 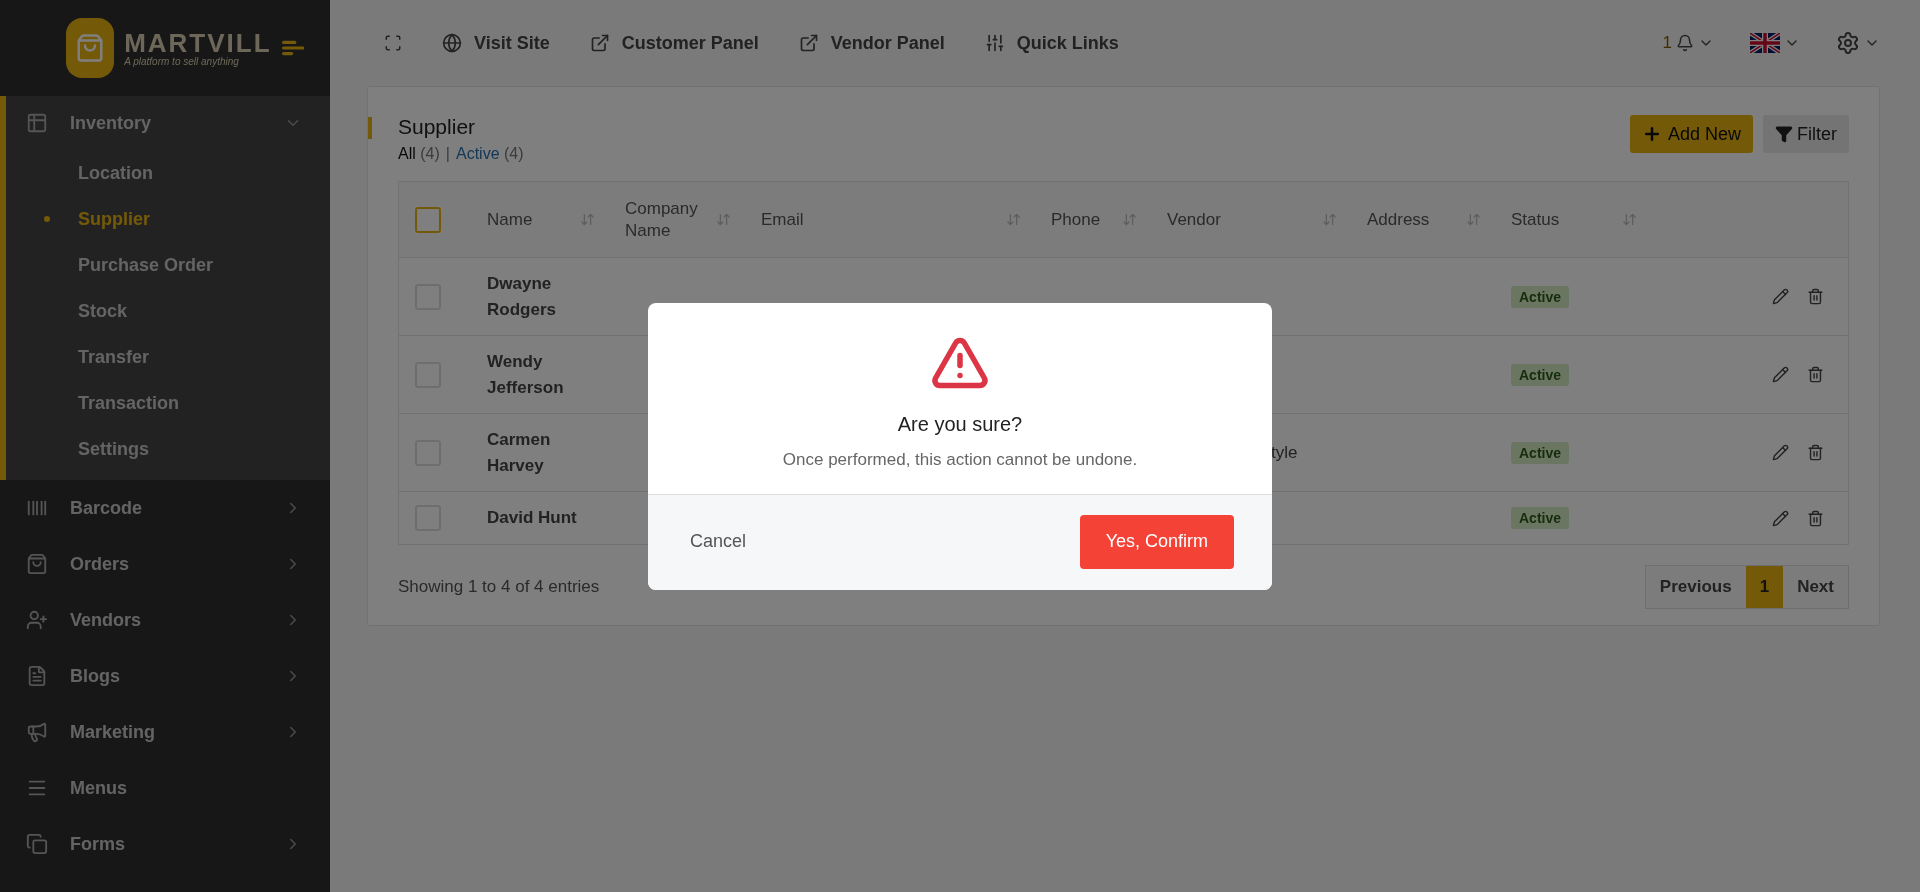 I want to click on filter-button: Filter, so click(x=1806, y=134).